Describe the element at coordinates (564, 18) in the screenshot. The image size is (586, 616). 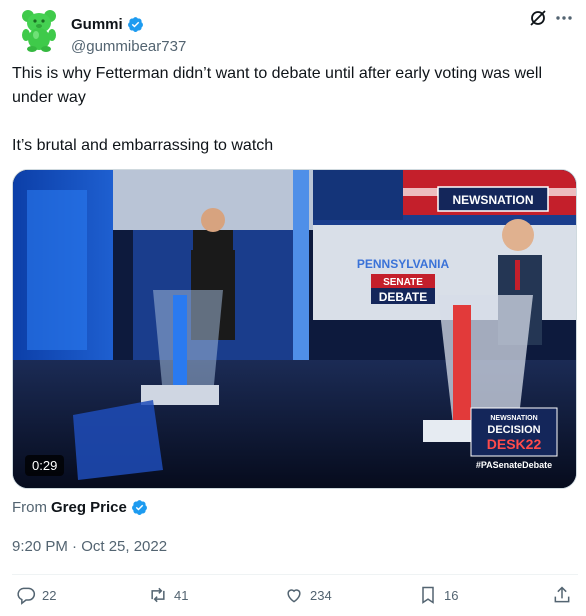
I see `more-icon` at that location.